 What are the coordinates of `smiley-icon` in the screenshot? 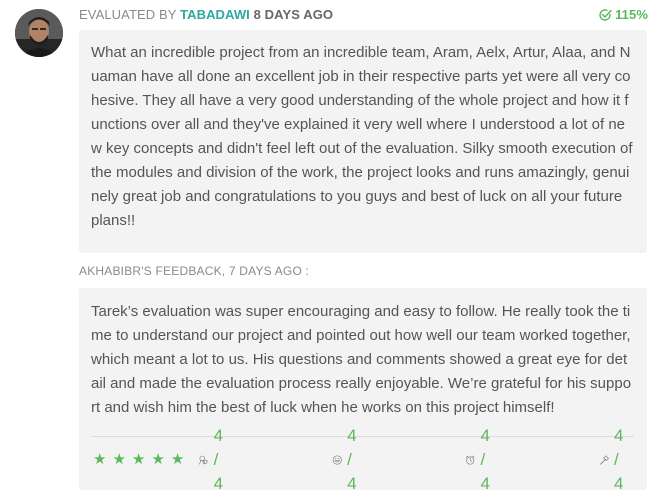 It's located at (337, 460).